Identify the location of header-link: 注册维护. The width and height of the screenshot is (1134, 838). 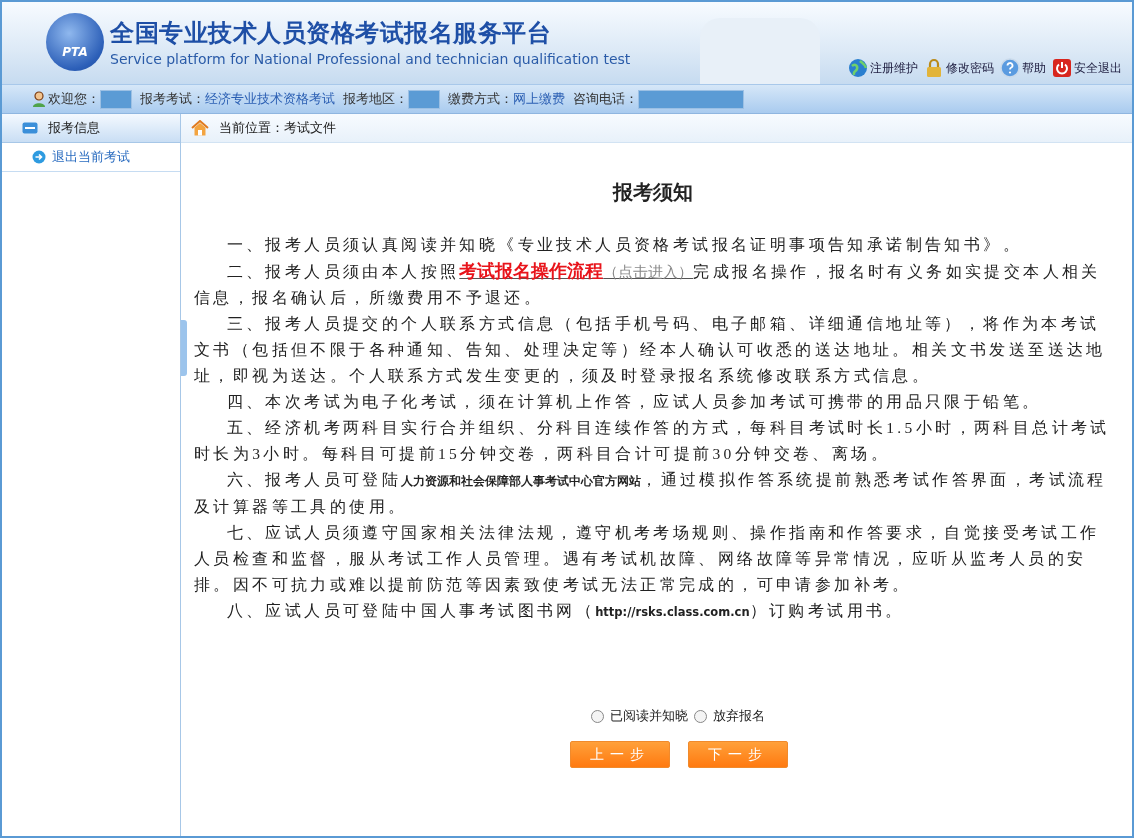
(883, 68).